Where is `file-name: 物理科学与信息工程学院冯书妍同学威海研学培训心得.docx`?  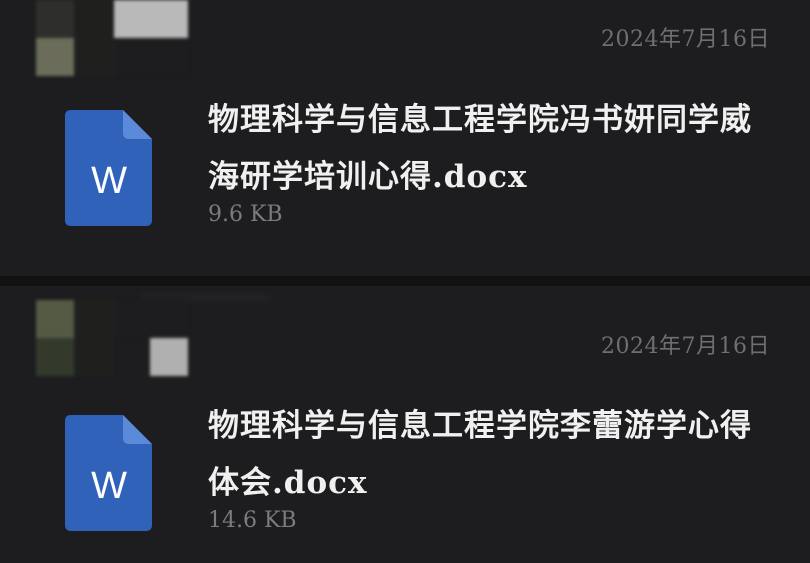
file-name: 物理科学与信息工程学院冯书妍同学威海研学培训心得.docx is located at coordinates (488, 149).